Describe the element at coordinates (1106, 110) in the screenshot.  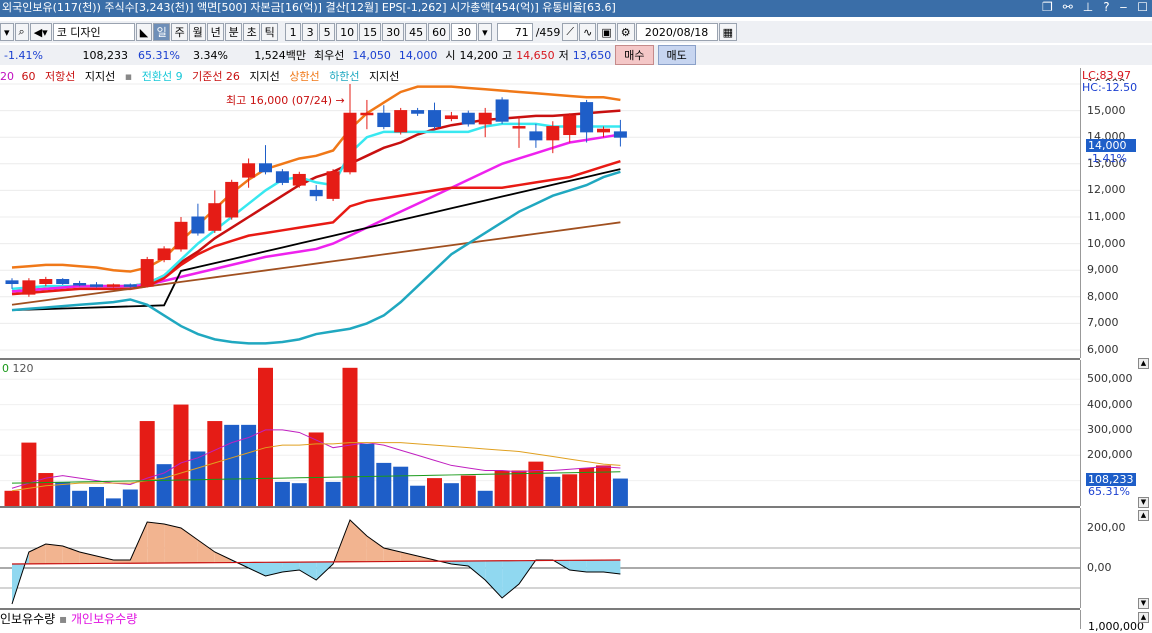
I see `price-tick-label: 15,000` at that location.